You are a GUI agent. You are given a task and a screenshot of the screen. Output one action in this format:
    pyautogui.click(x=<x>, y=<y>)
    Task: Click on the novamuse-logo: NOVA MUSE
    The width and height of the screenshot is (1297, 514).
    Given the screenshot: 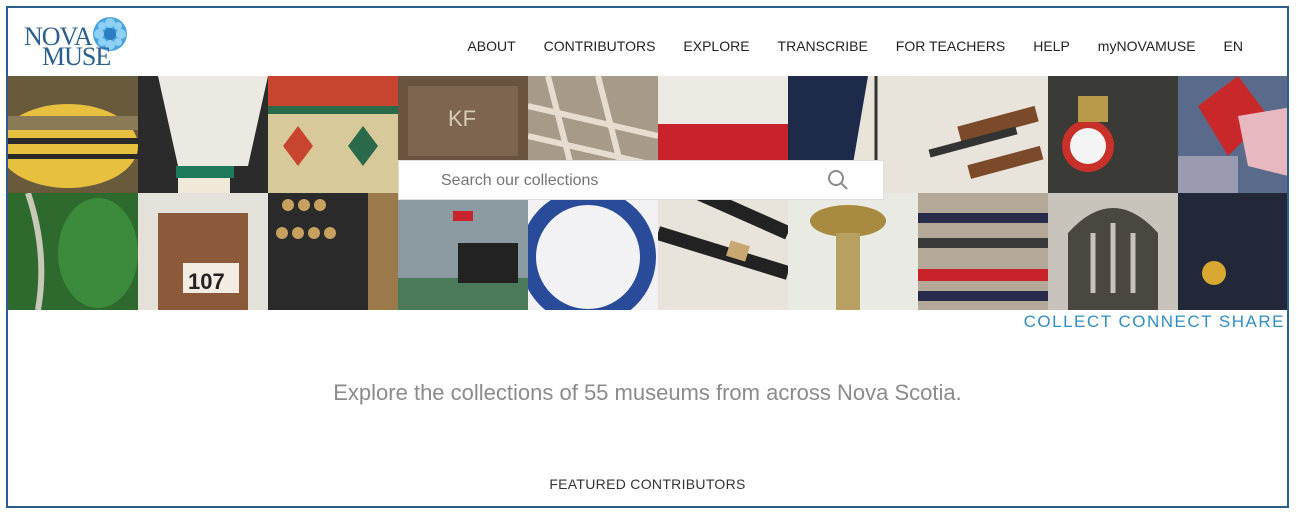 What is the action you would take?
    pyautogui.click(x=82, y=43)
    